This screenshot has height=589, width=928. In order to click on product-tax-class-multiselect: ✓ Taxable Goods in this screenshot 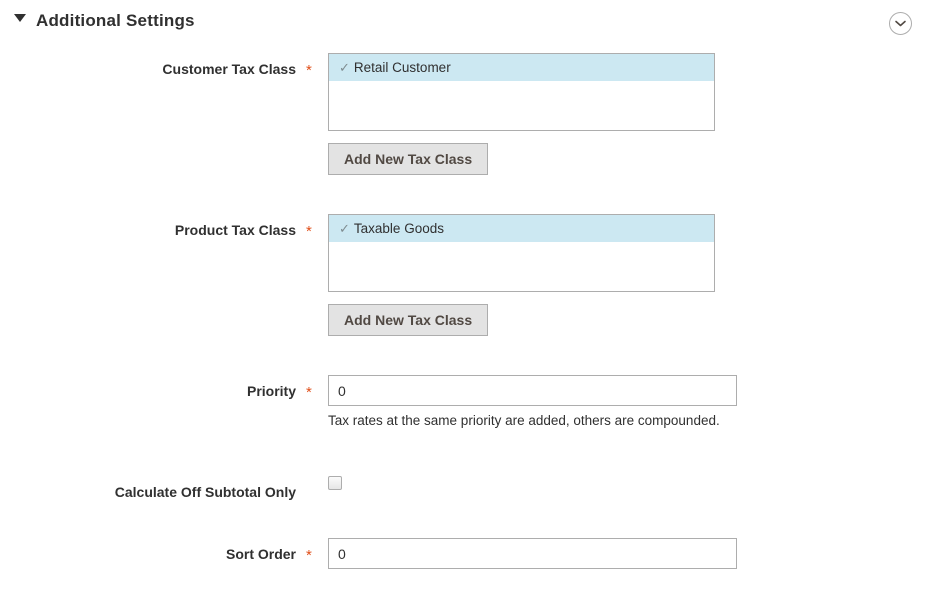, I will do `click(521, 253)`.